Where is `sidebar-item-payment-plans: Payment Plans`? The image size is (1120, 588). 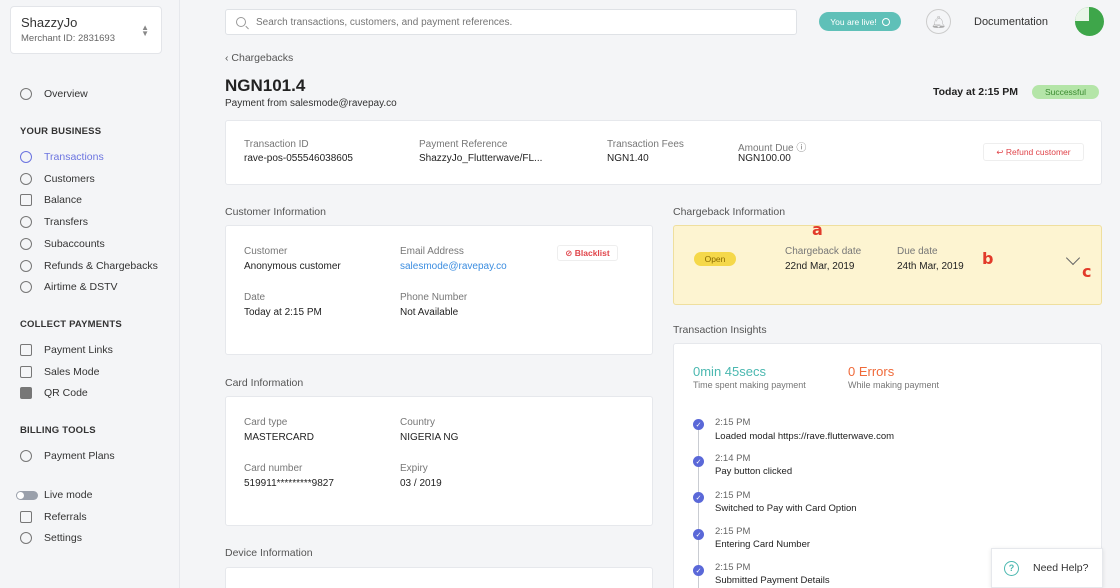 sidebar-item-payment-plans: Payment Plans is located at coordinates (67, 456).